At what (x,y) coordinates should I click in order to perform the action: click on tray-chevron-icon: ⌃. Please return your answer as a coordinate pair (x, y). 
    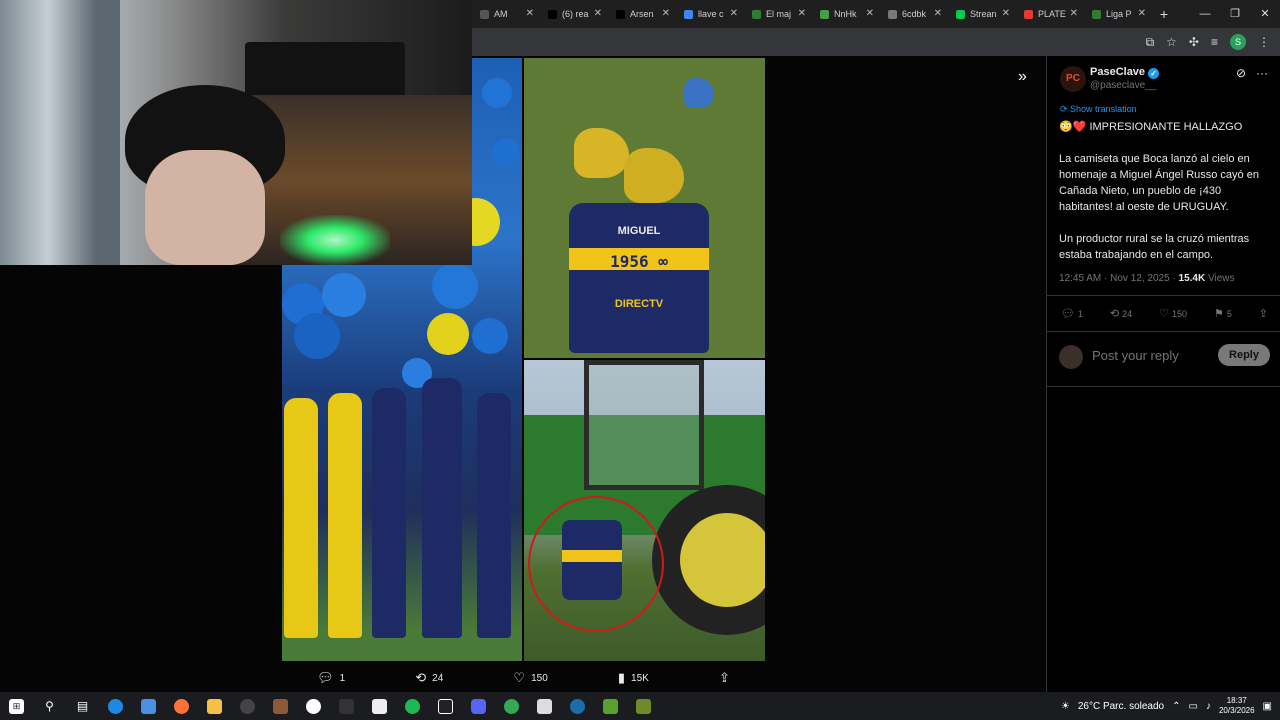
    Looking at the image, I should click on (1176, 706).